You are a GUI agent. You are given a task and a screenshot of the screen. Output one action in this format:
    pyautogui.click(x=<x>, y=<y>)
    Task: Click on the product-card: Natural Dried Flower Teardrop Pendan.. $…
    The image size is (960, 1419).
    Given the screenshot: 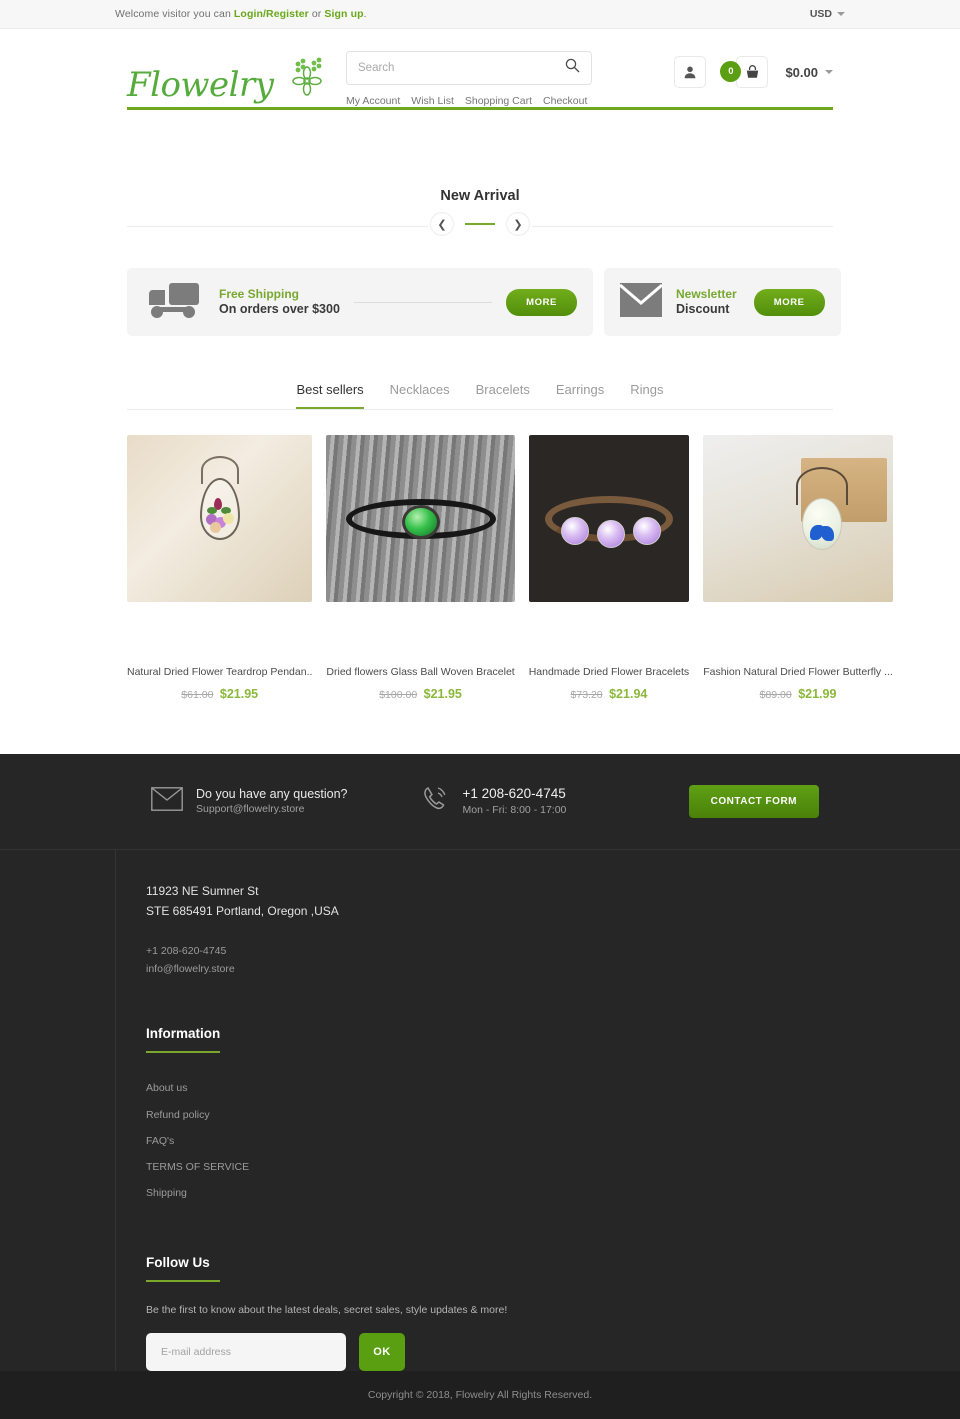 What is the action you would take?
    pyautogui.click(x=220, y=569)
    